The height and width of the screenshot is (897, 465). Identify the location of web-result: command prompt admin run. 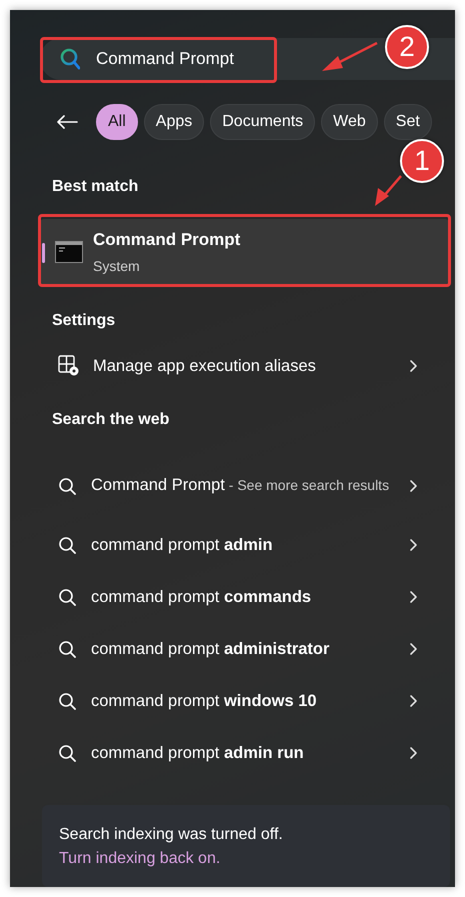
(244, 753).